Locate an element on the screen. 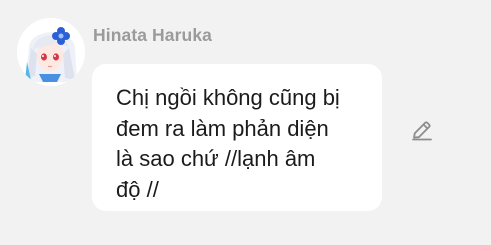 This screenshot has width=491, height=245. edit-message-button is located at coordinates (422, 130).